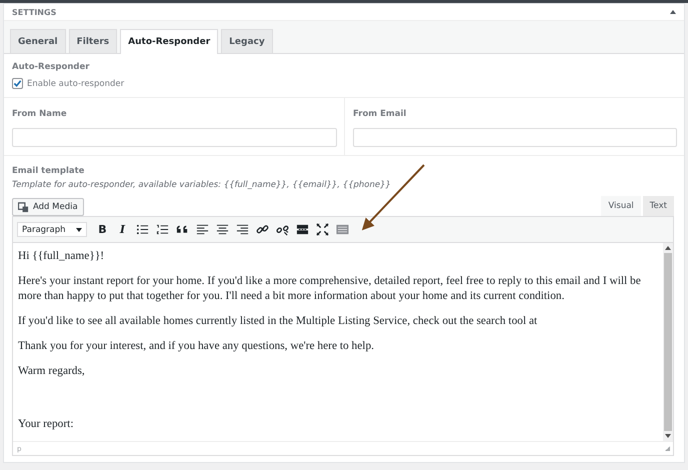  I want to click on keyboard-icon, so click(342, 229).